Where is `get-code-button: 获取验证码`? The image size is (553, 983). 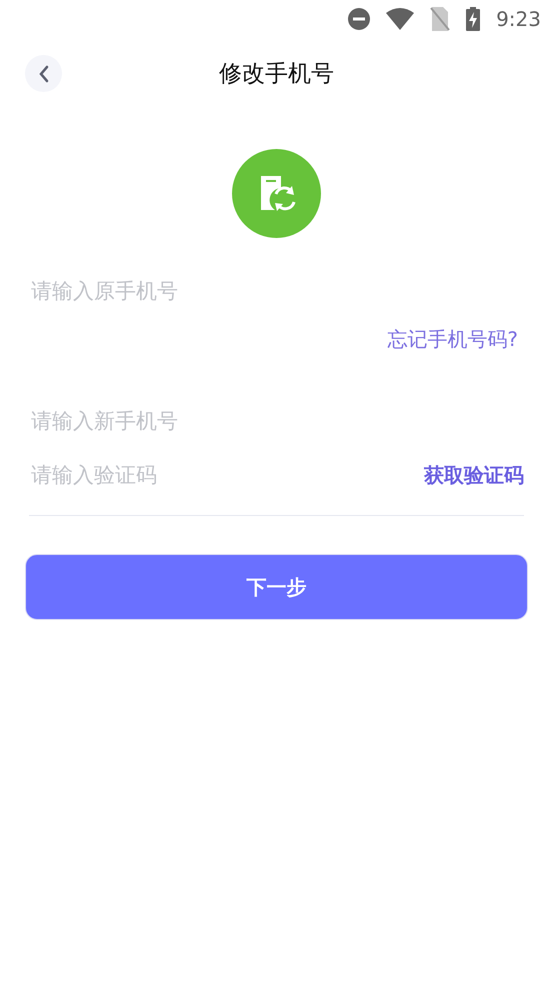 get-code-button: 获取验证码 is located at coordinates (474, 475).